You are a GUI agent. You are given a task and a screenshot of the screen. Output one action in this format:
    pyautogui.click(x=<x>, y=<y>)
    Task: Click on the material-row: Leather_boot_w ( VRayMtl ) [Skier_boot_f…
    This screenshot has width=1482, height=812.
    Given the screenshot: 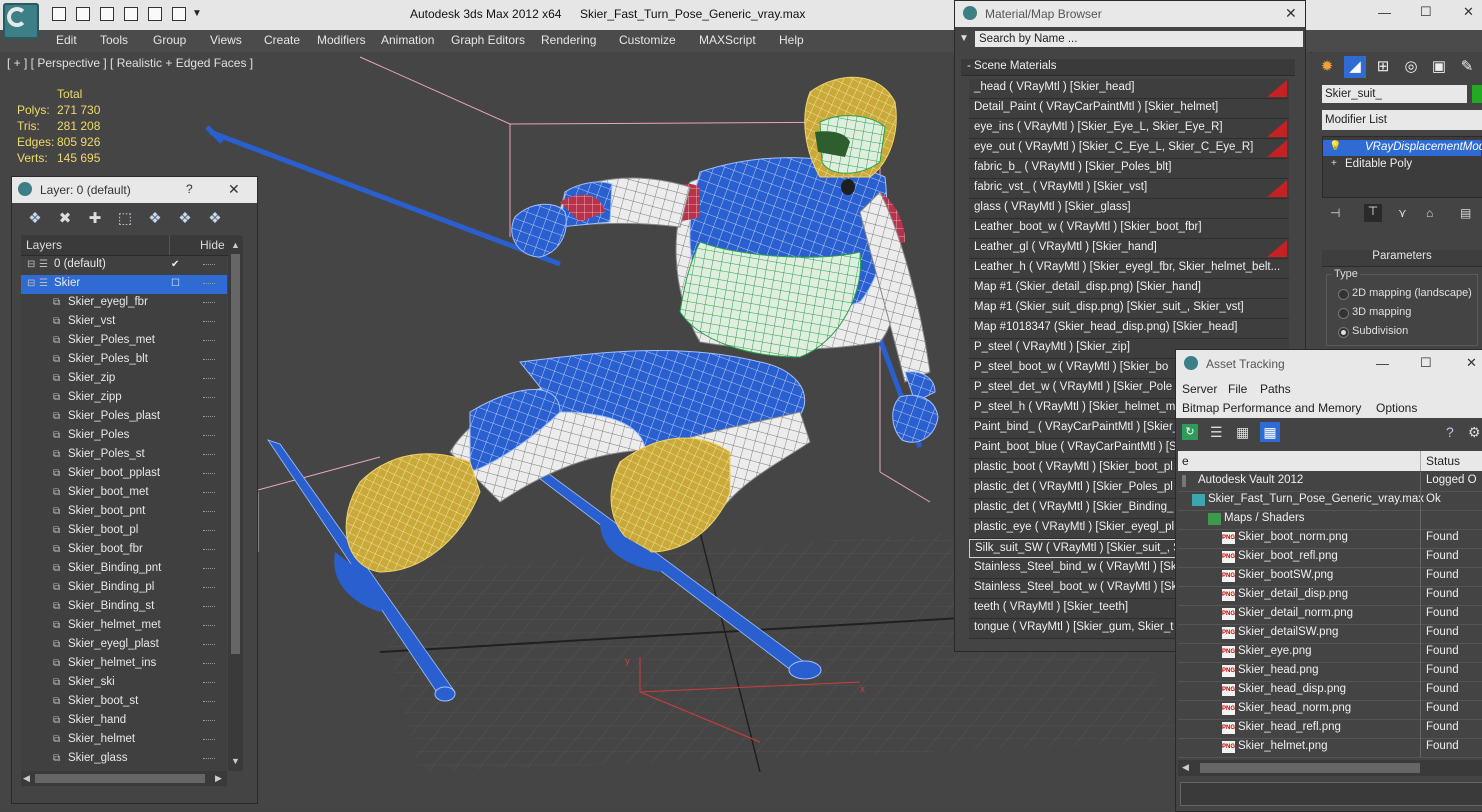 What is the action you would take?
    pyautogui.click(x=1129, y=229)
    